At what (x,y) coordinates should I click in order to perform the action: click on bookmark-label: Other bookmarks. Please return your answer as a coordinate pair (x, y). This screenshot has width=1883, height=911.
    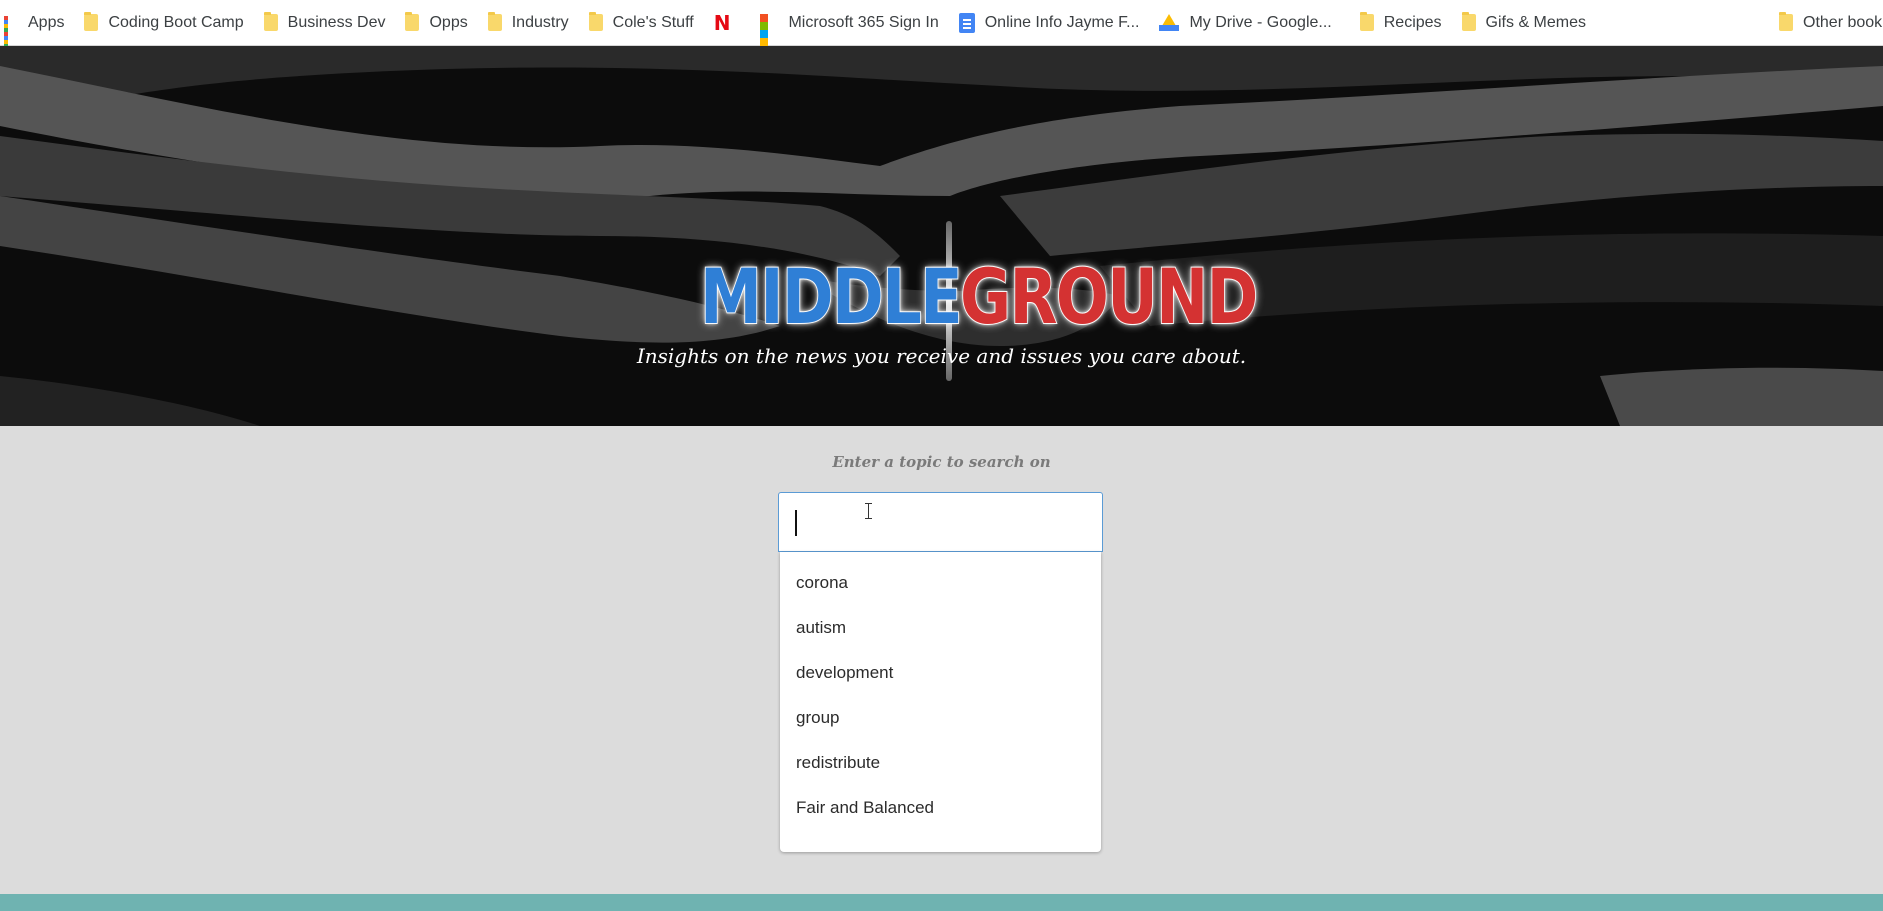
    Looking at the image, I should click on (1843, 22).